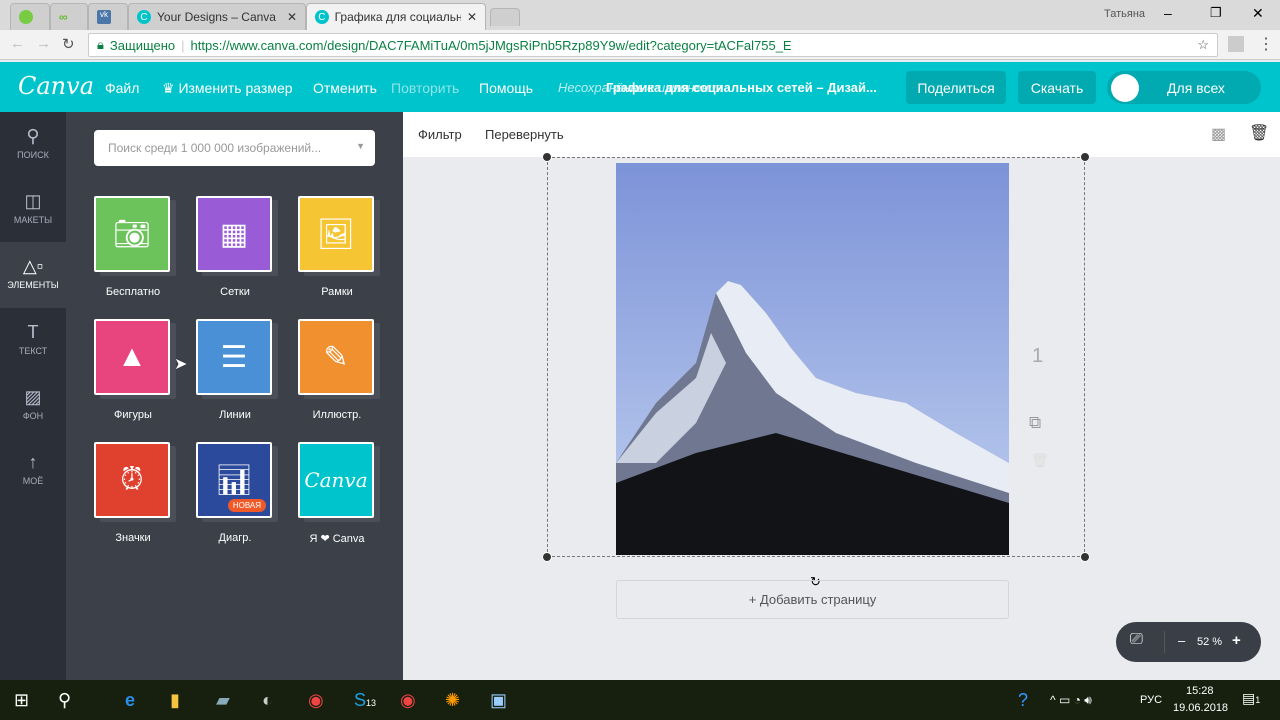  Describe the element at coordinates (223, 700) in the screenshot. I see `notepad-icon: ▰` at that location.